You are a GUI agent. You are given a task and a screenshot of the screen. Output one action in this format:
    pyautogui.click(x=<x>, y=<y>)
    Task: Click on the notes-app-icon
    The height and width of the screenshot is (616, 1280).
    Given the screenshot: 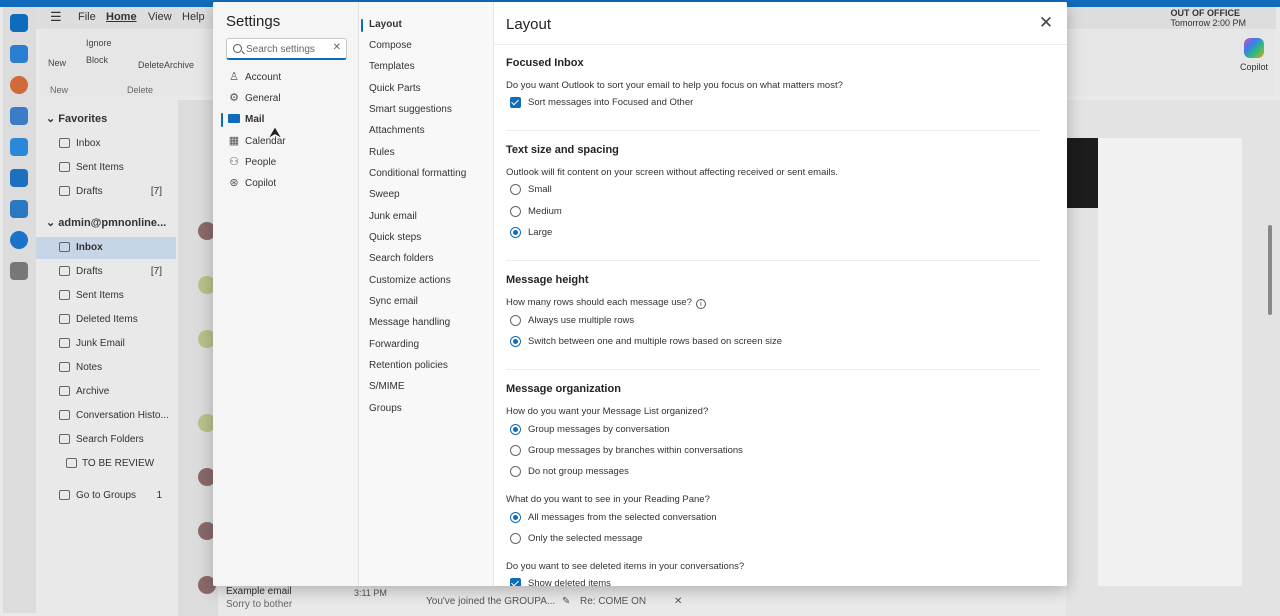 What is the action you would take?
    pyautogui.click(x=19, y=178)
    